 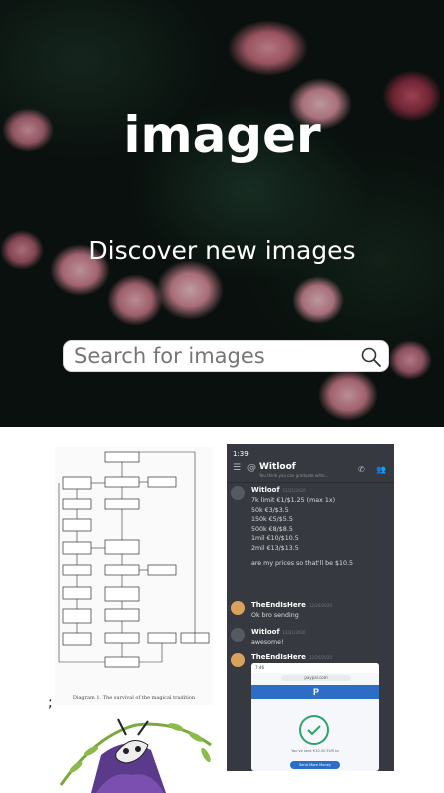 What do you see at coordinates (214, 356) in the screenshot?
I see `search-input` at bounding box center [214, 356].